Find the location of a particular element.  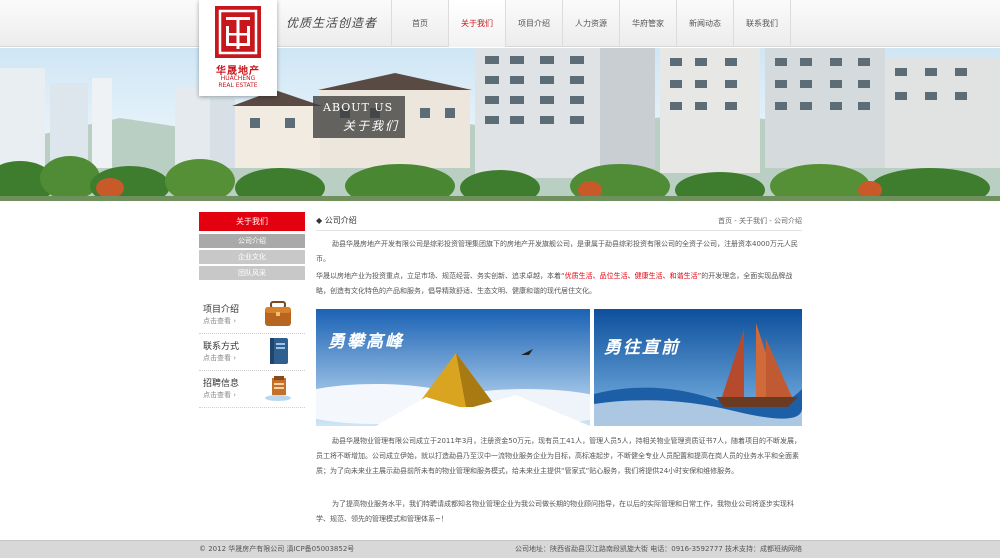

sailboat-illustration is located at coordinates (698, 367).